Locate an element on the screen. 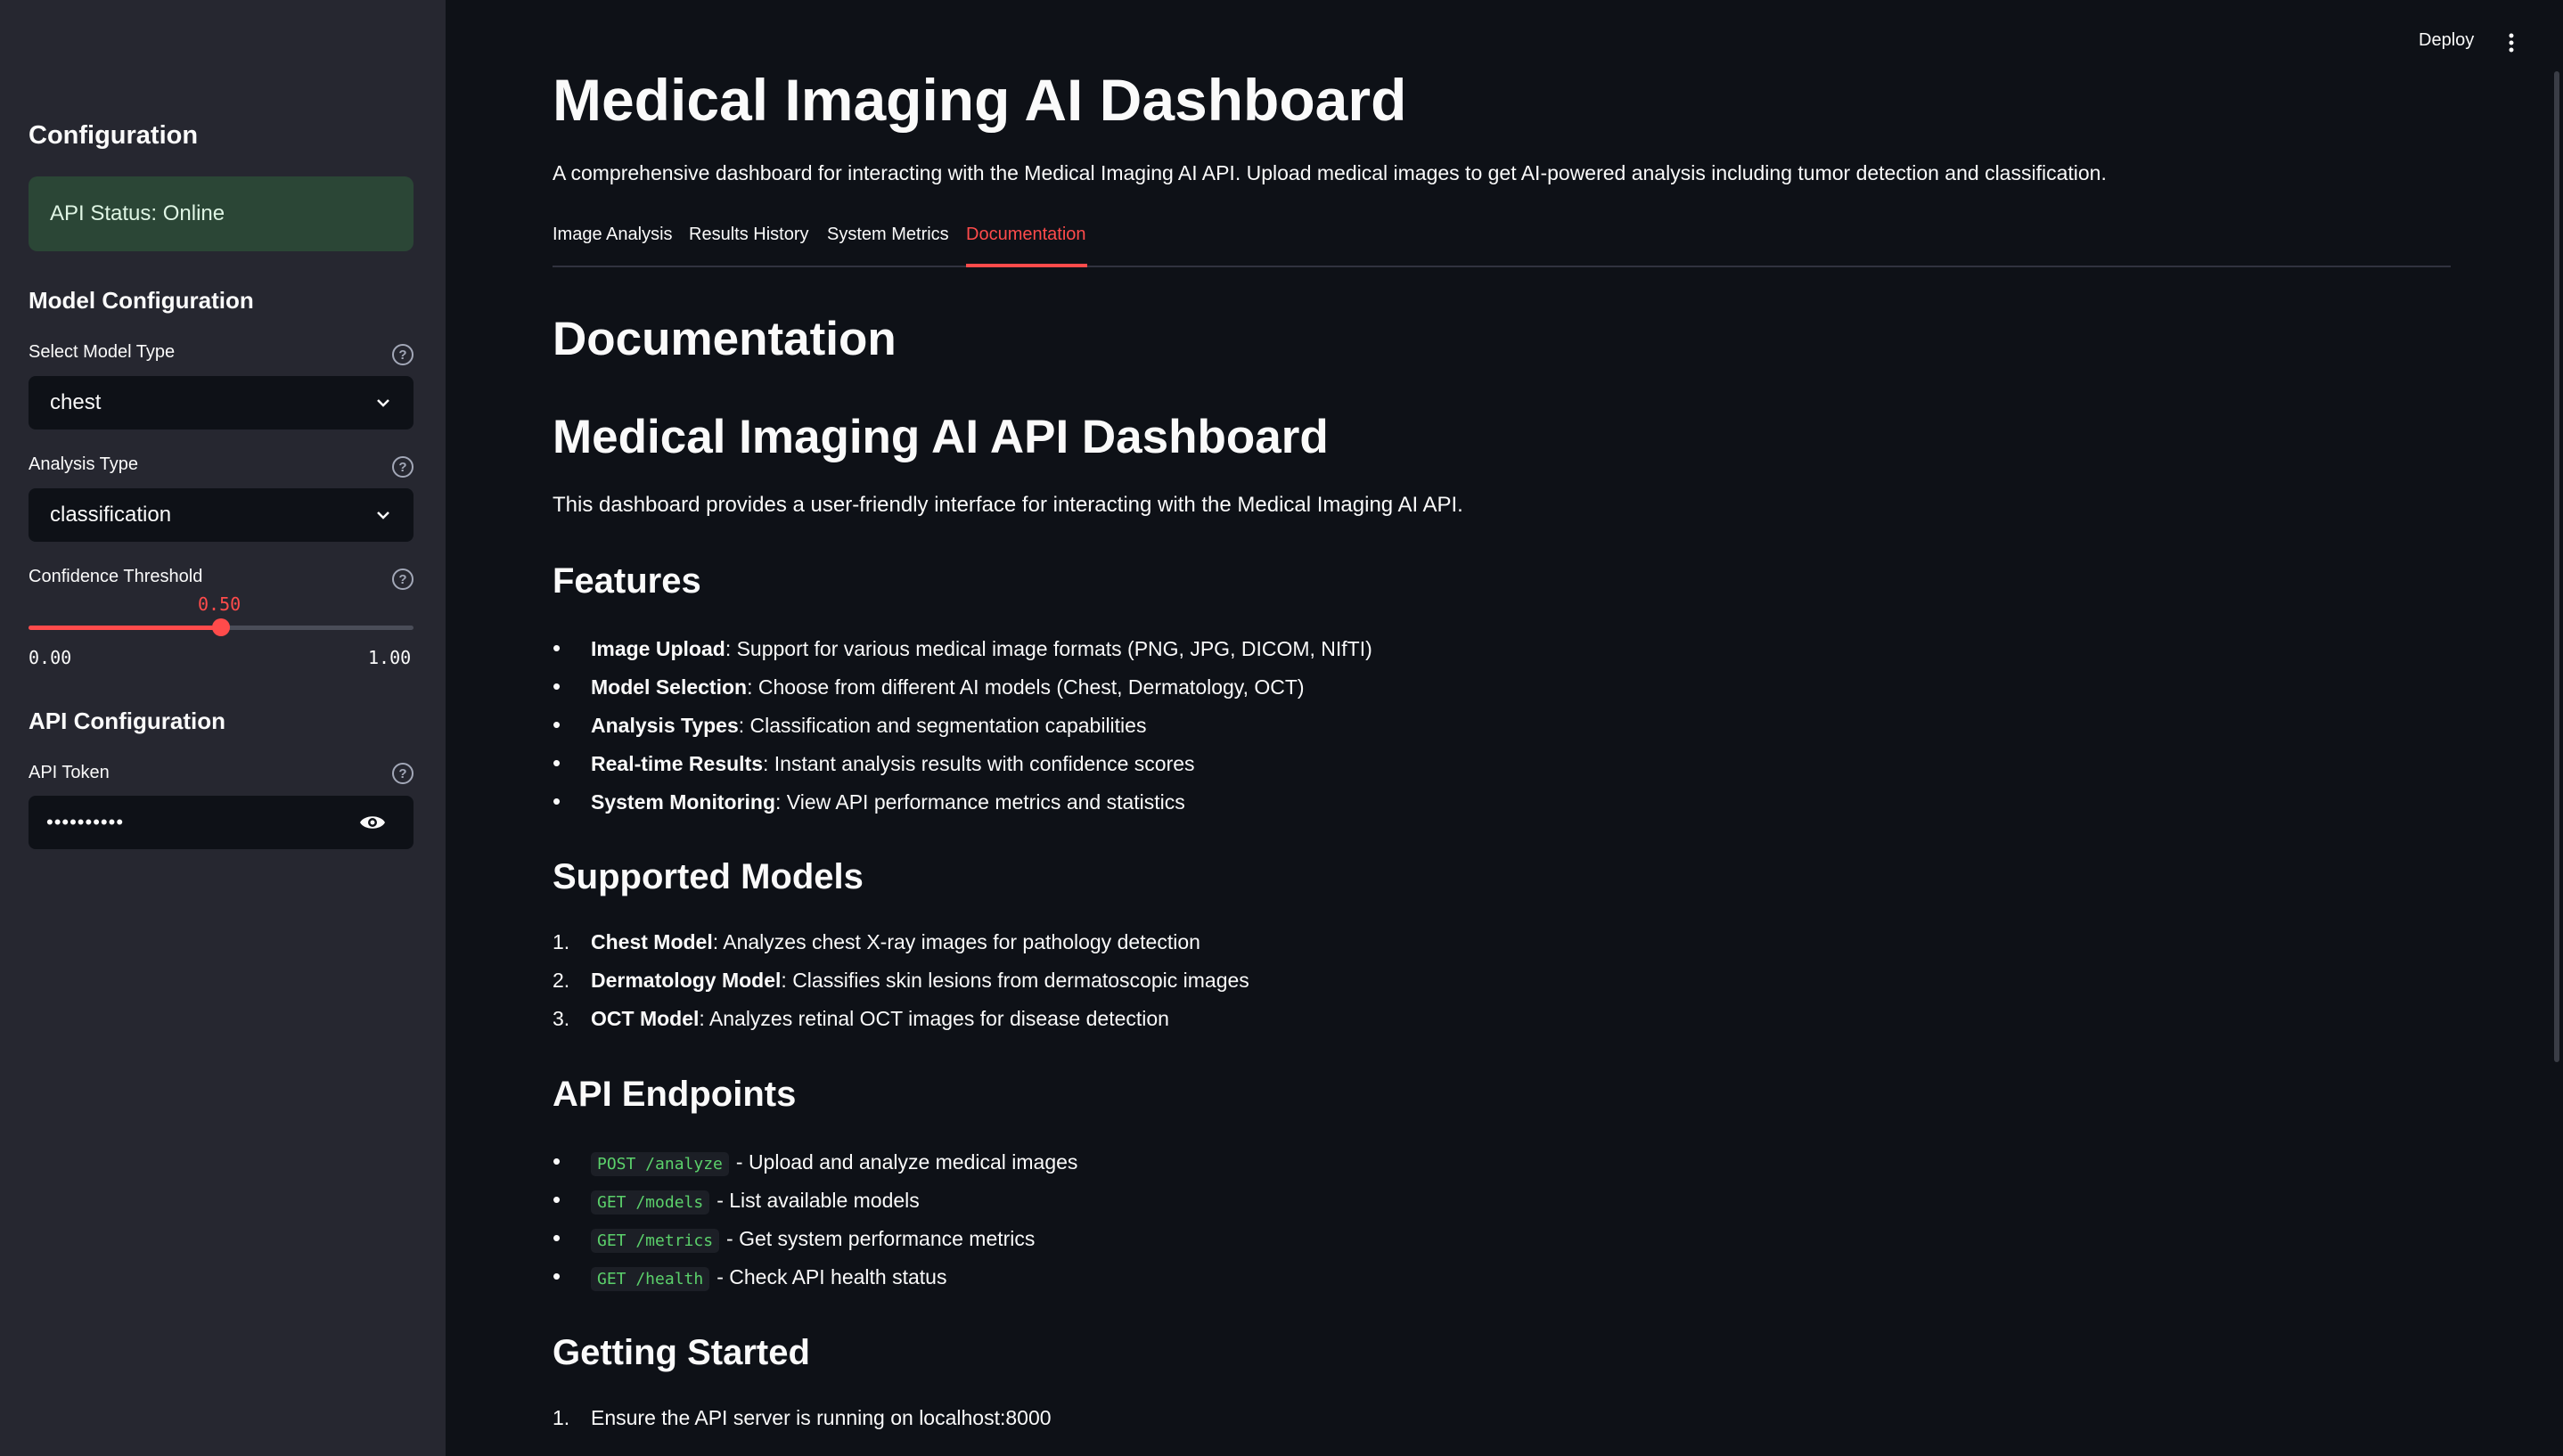 Image resolution: width=2563 pixels, height=1456 pixels. analysis-type-value: classification is located at coordinates (111, 515).